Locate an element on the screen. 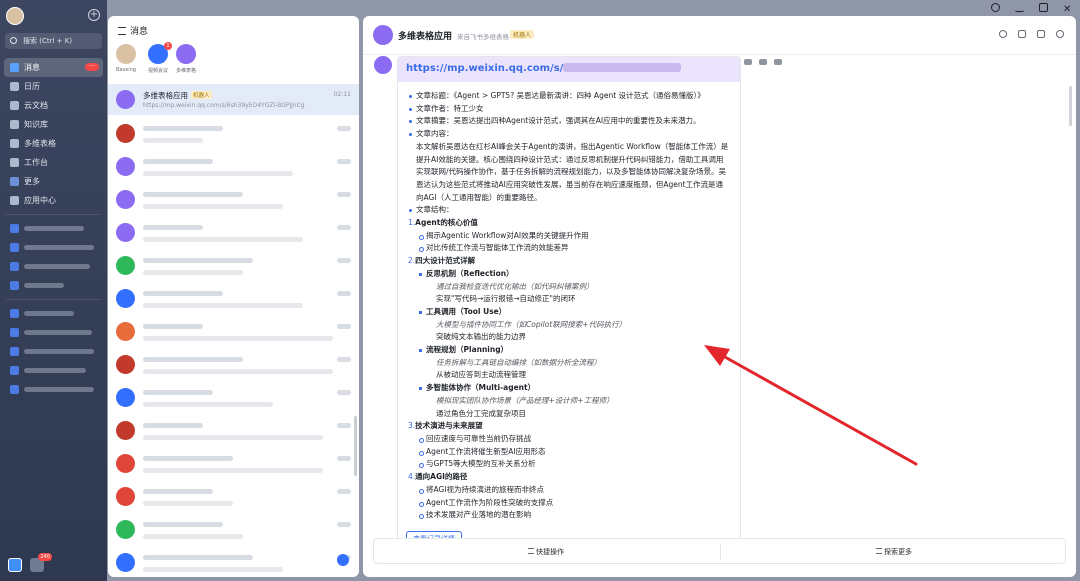 The height and width of the screenshot is (581, 1080). explore-more-button: 探索更多 is located at coordinates (894, 552).